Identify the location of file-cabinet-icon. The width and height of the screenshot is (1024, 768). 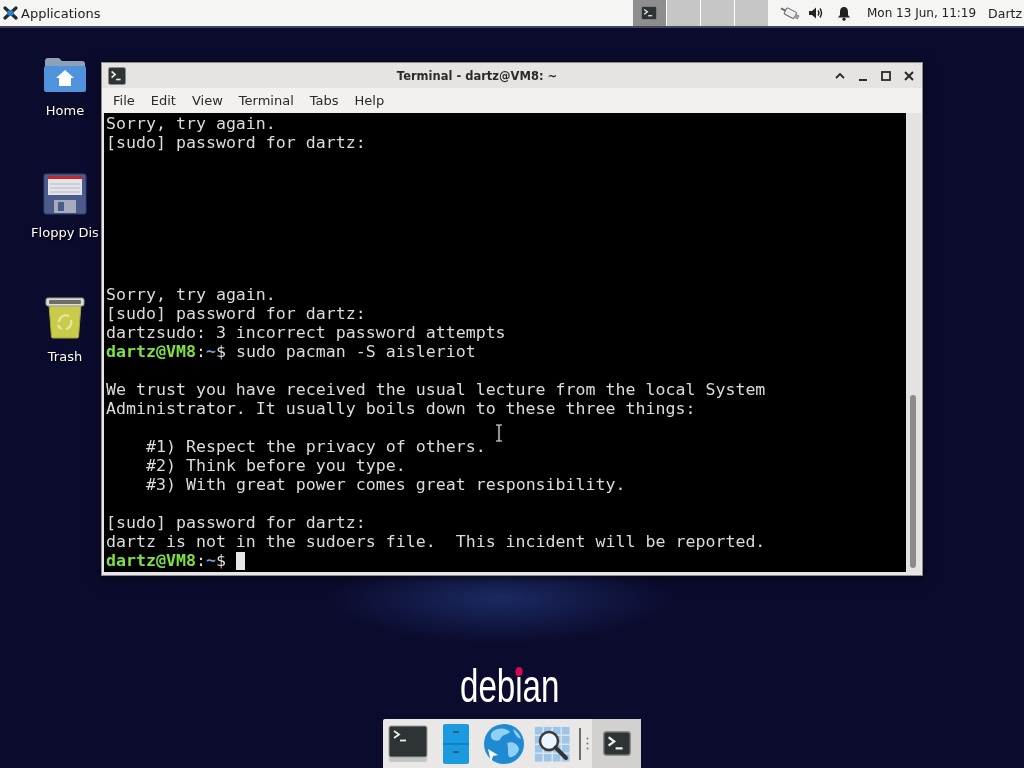
(456, 743).